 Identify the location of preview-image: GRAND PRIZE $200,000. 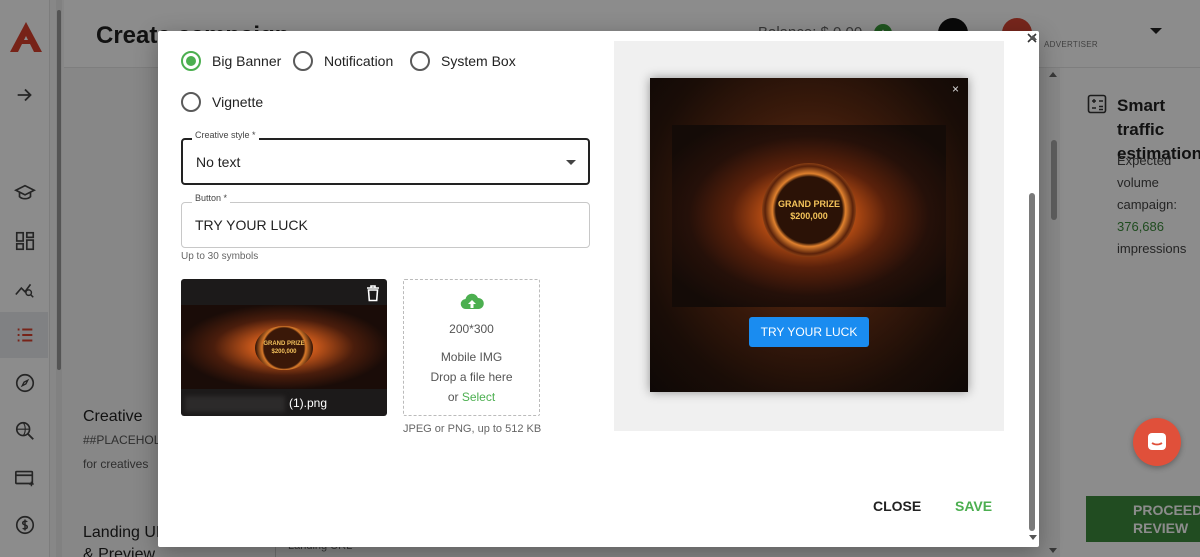
(809, 216).